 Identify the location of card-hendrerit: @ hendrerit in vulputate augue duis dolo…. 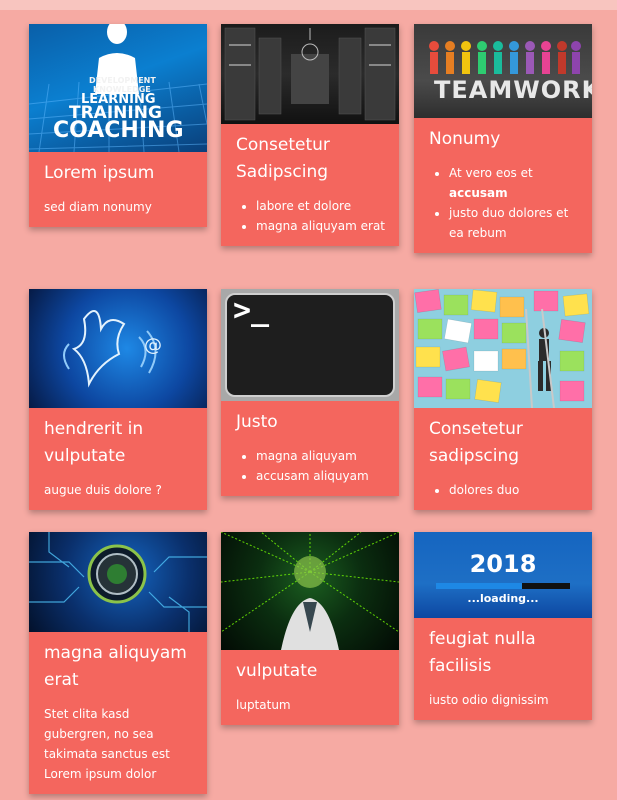
(118, 399).